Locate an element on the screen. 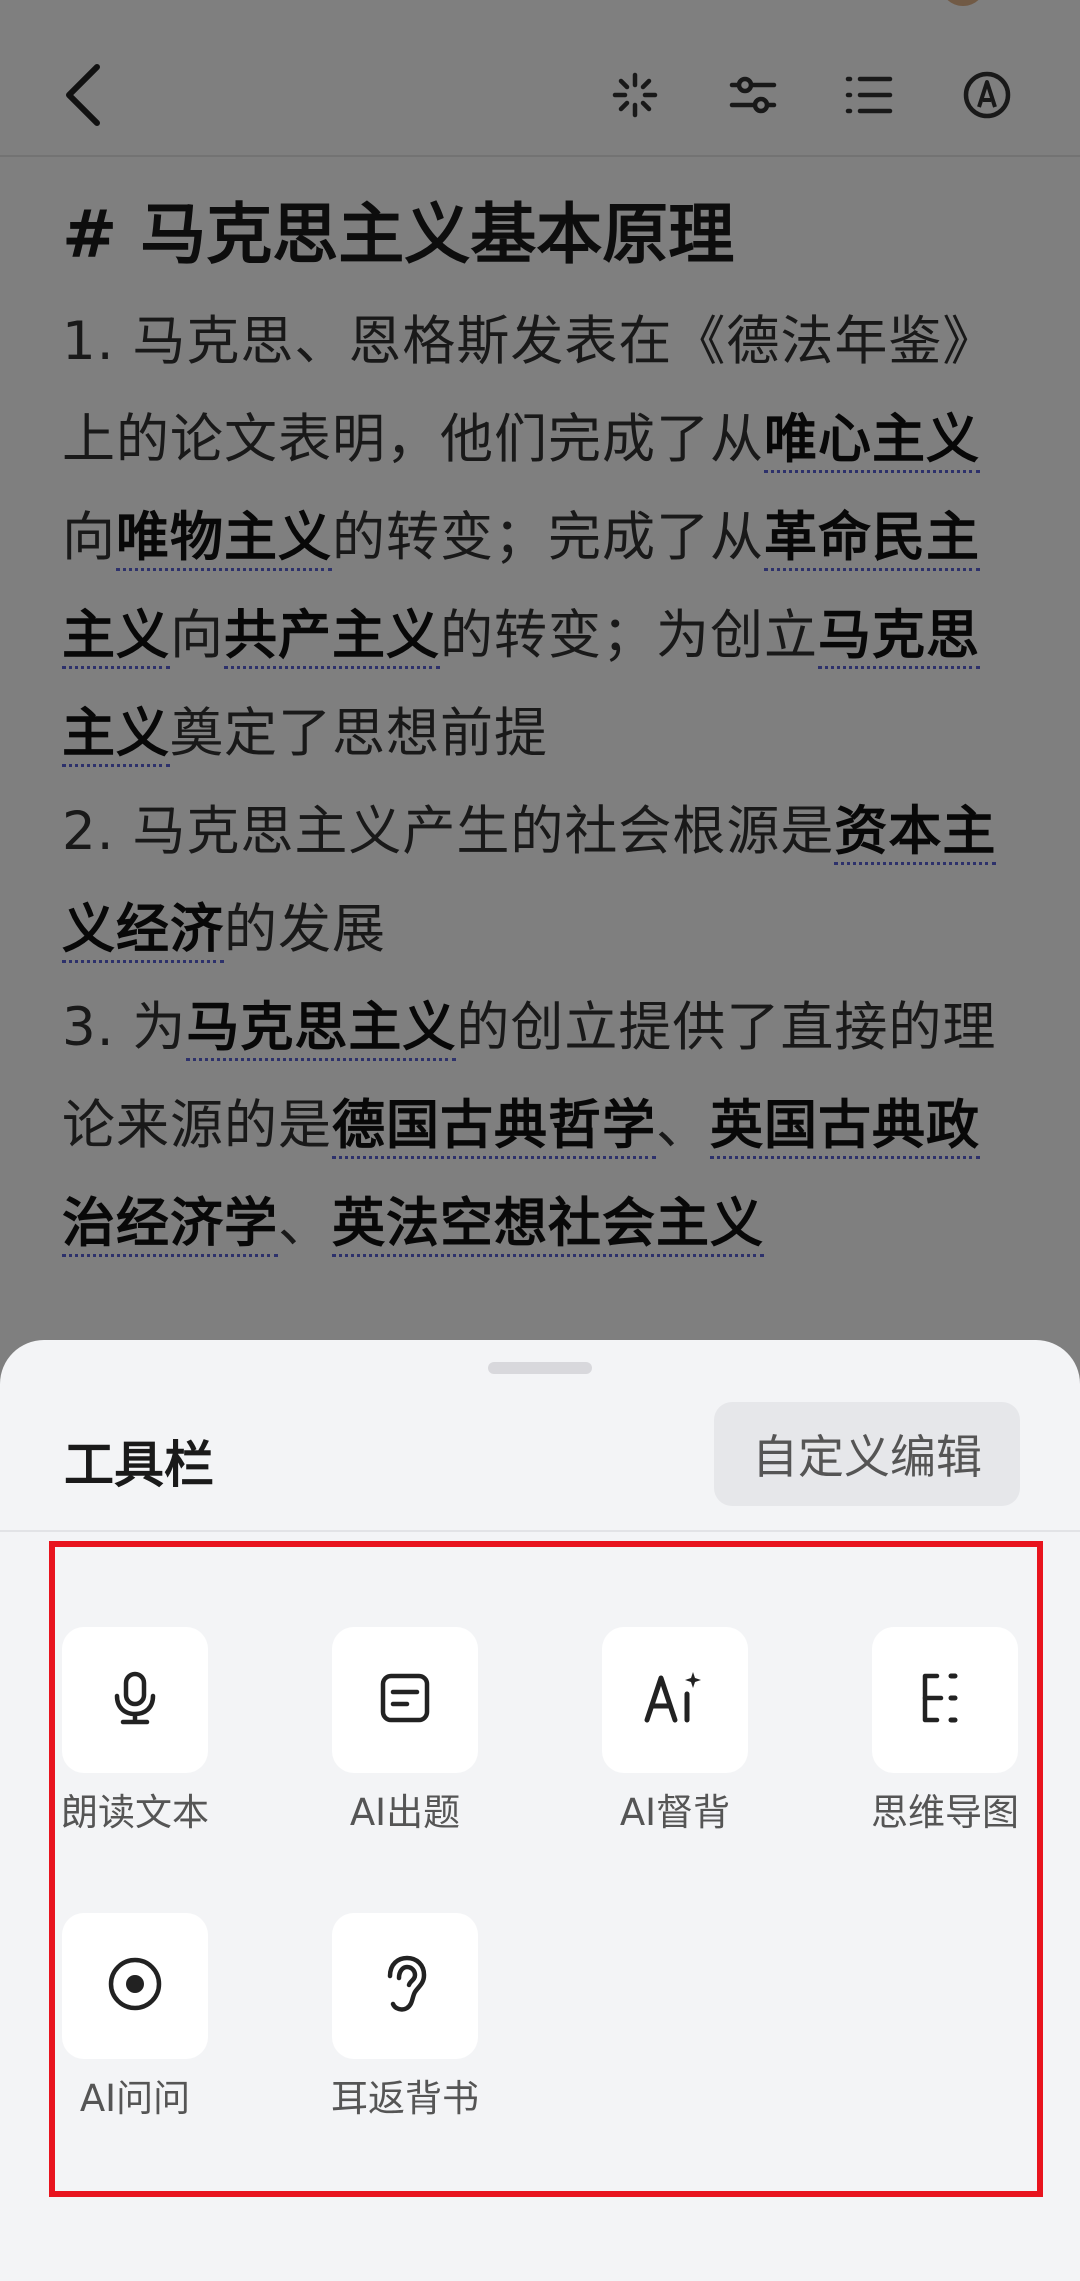 The width and height of the screenshot is (1080, 2281). tool-ai-ask: AI问问 is located at coordinates (122, 2018).